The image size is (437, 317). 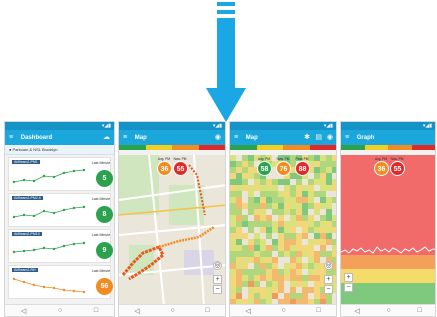 I want to click on app-bar: ≡ Map ◉, so click(x=172, y=137).